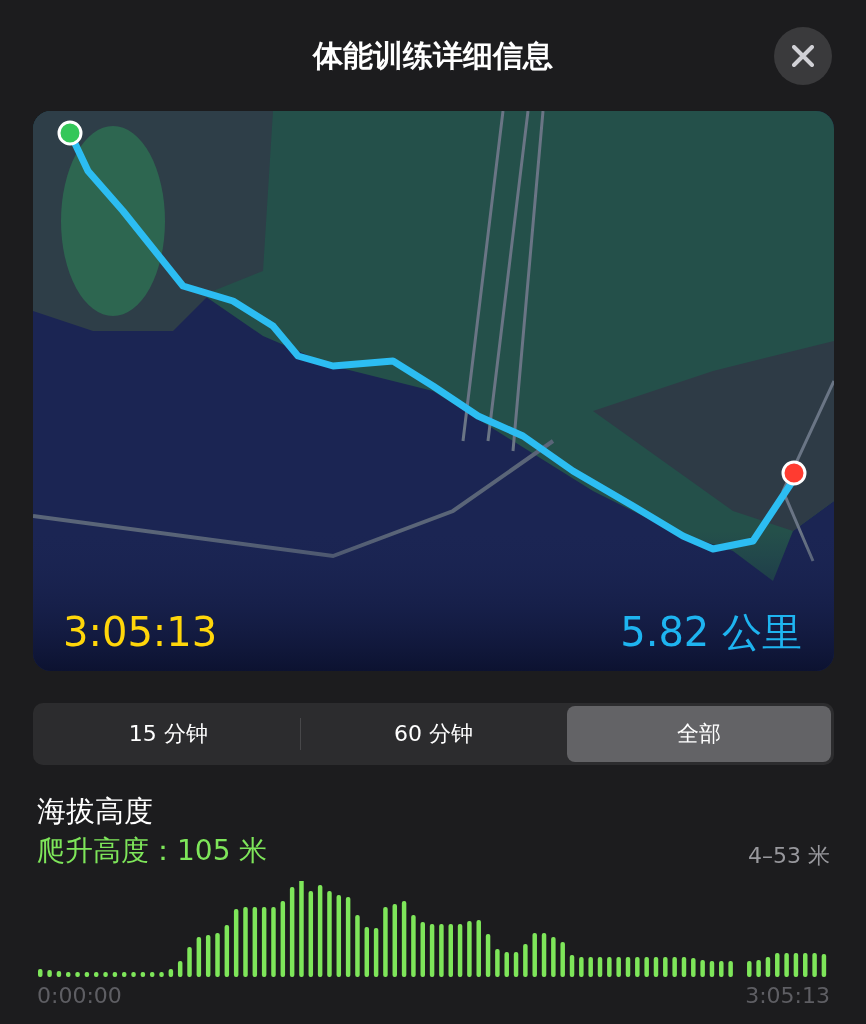 Image resolution: width=866 pixels, height=1024 pixels. I want to click on segment-tab: 15 分钟, so click(168, 734).